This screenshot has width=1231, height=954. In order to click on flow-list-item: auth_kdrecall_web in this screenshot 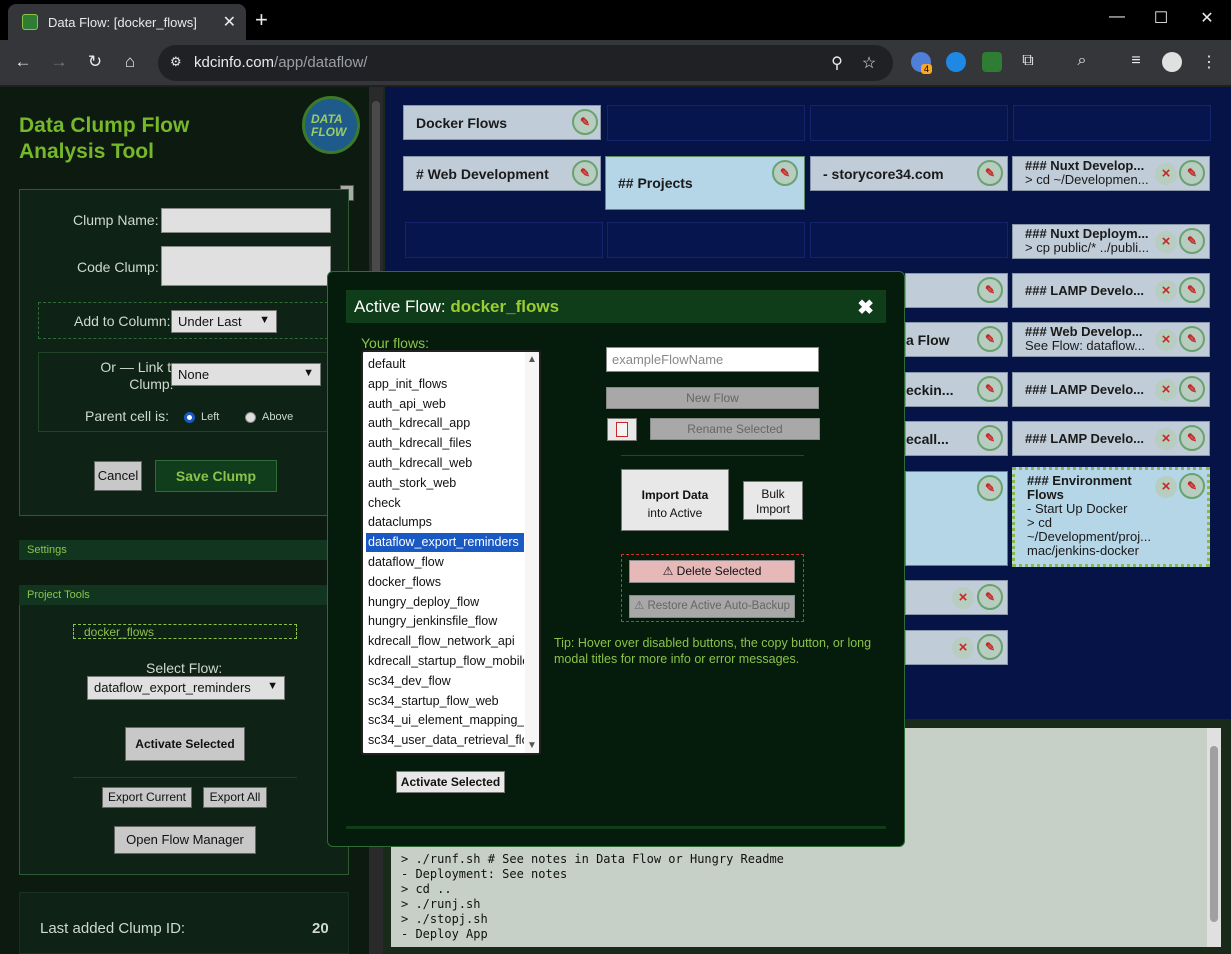, I will do `click(445, 463)`.